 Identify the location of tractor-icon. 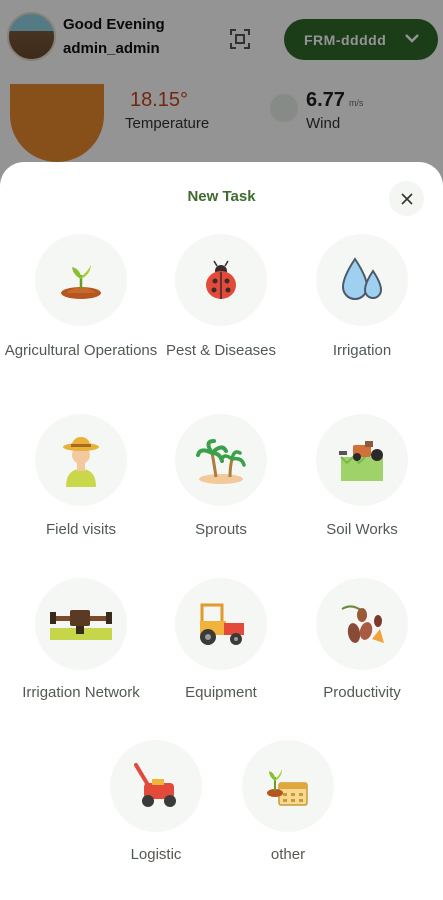
(222, 624).